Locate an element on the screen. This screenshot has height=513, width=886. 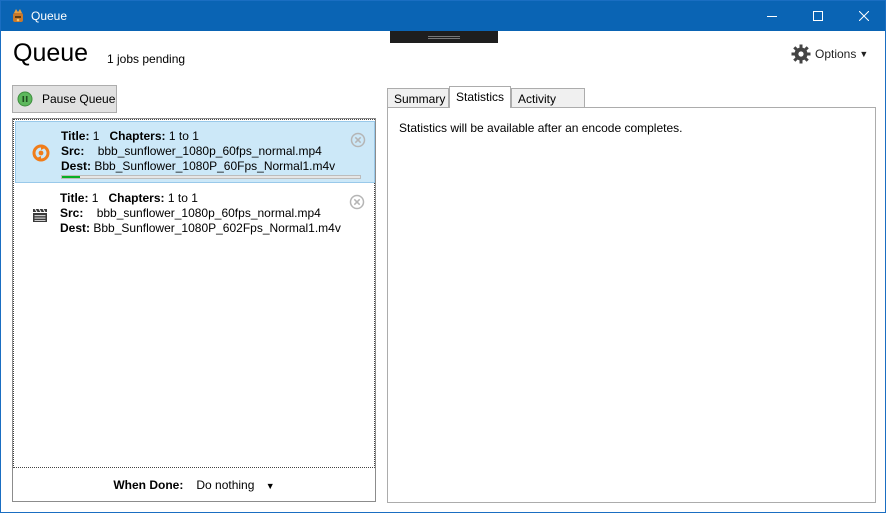
clapperboard-icon is located at coordinates (40, 215).